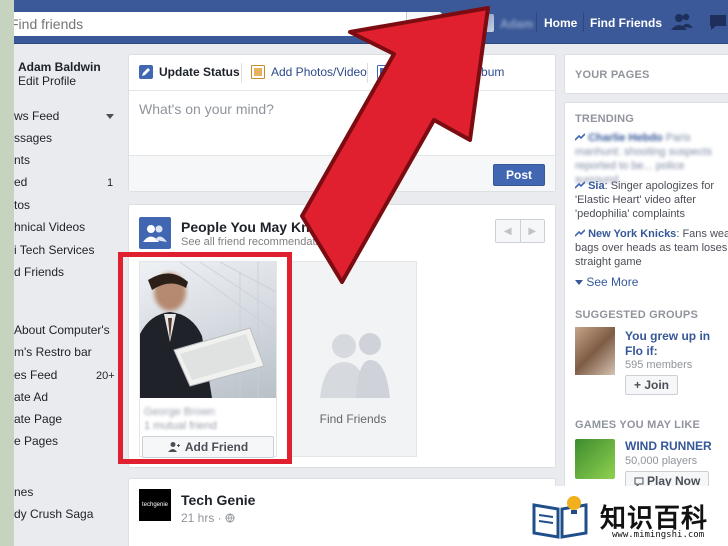 This screenshot has height=546, width=728. Describe the element at coordinates (485, 23) in the screenshot. I see `profile-avatar` at that location.